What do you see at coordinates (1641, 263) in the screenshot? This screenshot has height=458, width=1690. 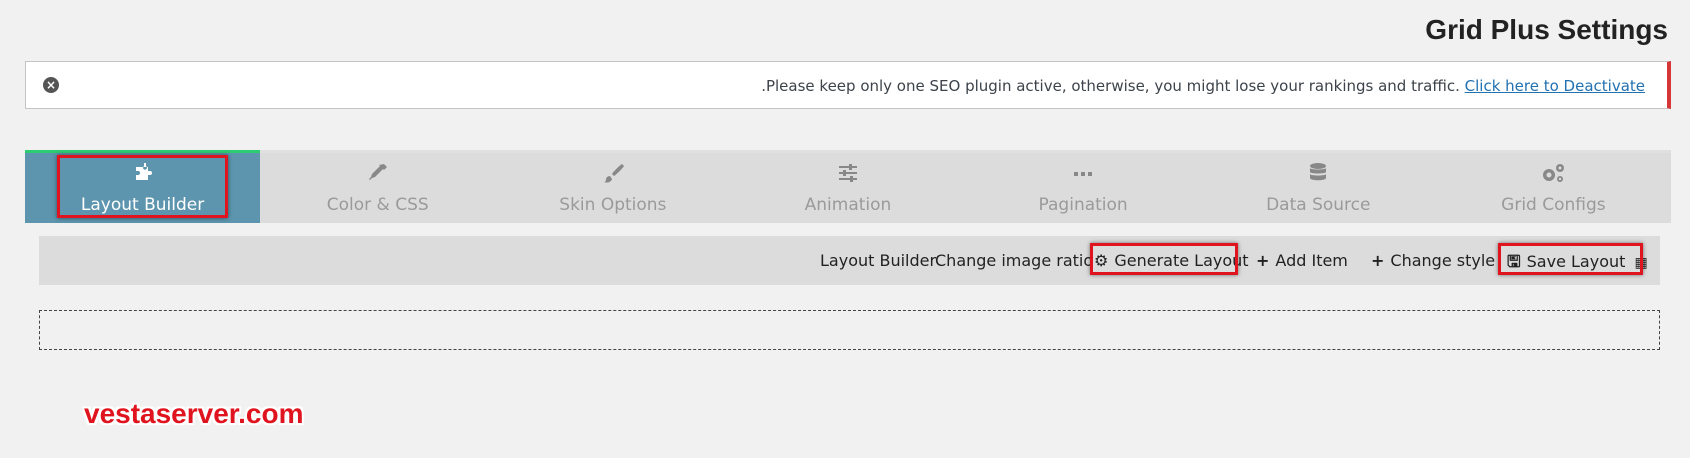 I see `qr-icon: ▦` at bounding box center [1641, 263].